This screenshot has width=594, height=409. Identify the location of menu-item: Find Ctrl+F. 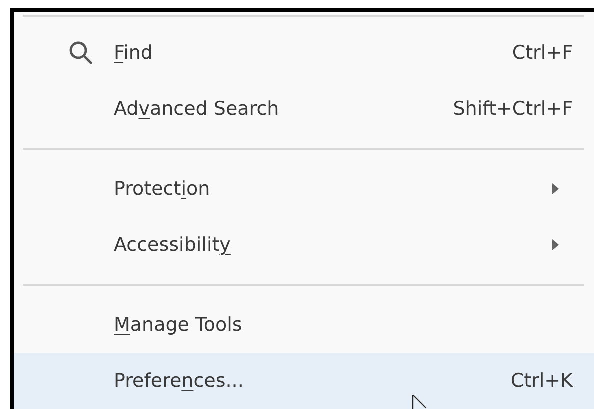
(304, 53).